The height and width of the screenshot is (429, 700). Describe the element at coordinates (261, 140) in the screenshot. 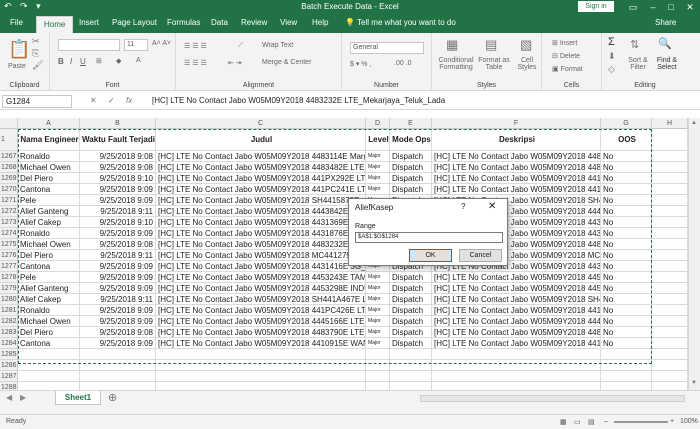

I see `header-cell: Judul` at that location.